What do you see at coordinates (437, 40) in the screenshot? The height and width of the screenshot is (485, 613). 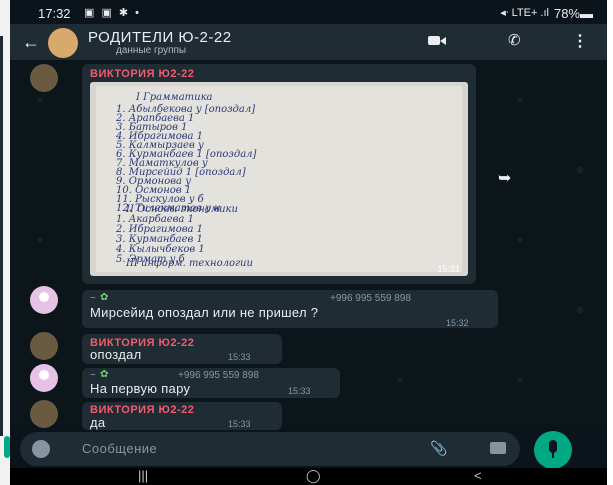 I see `video-icon` at bounding box center [437, 40].